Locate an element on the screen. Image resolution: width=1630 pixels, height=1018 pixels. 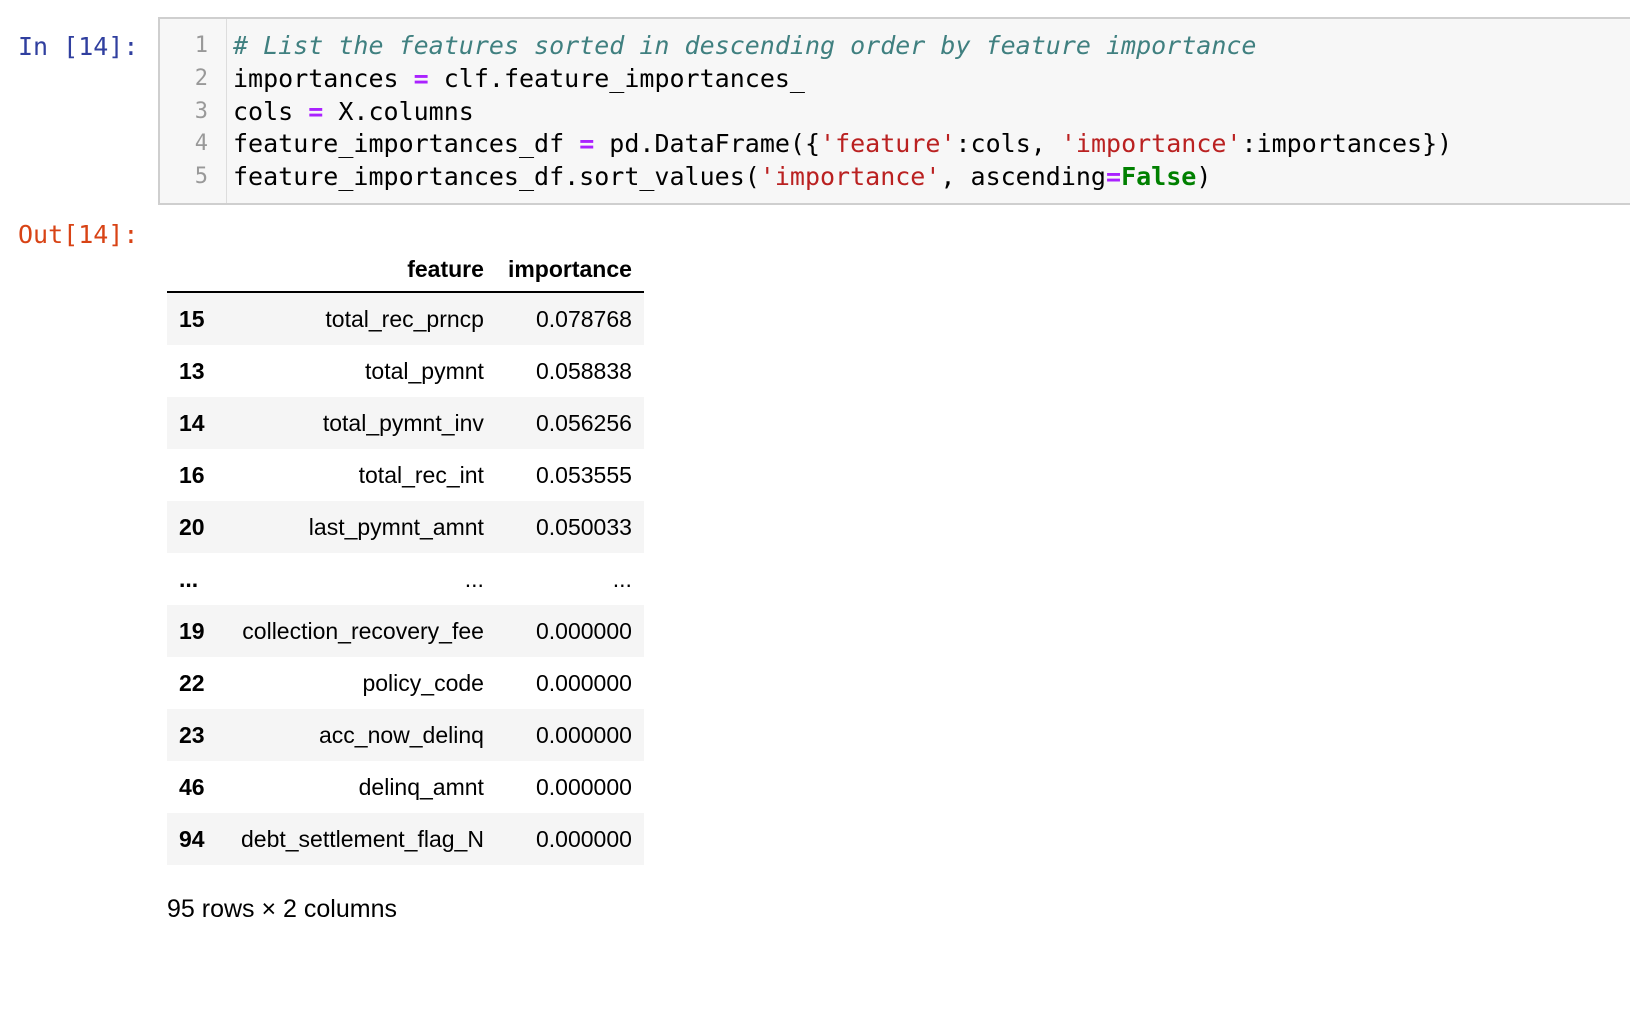
feature-cell: acc_now_delinq is located at coordinates (401, 734).